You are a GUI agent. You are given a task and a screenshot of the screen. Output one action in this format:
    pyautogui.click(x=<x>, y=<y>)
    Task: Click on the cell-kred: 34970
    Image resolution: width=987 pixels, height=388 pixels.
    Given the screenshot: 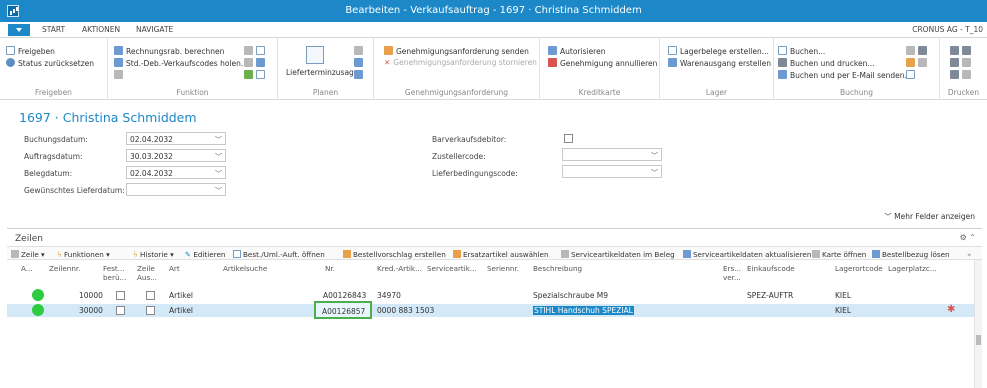 What is the action you would take?
    pyautogui.click(x=389, y=295)
    